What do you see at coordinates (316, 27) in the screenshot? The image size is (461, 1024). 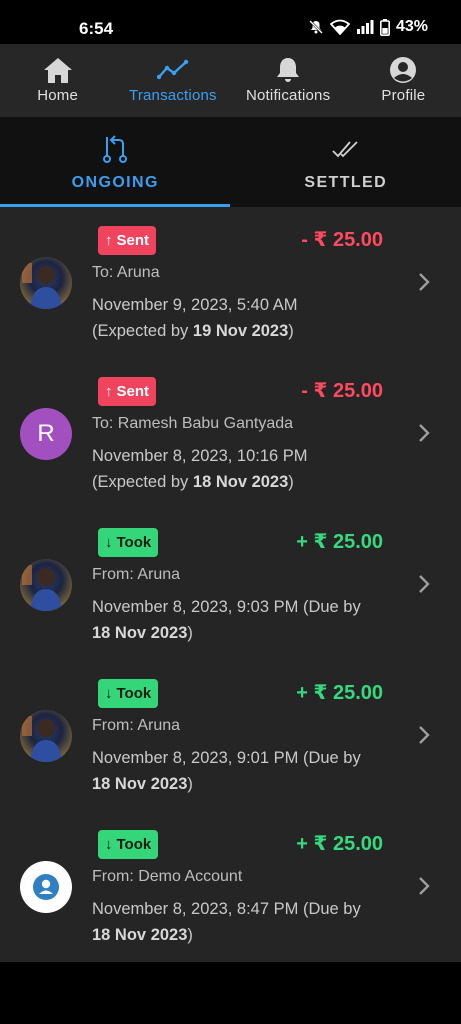 I see `mute-icon` at bounding box center [316, 27].